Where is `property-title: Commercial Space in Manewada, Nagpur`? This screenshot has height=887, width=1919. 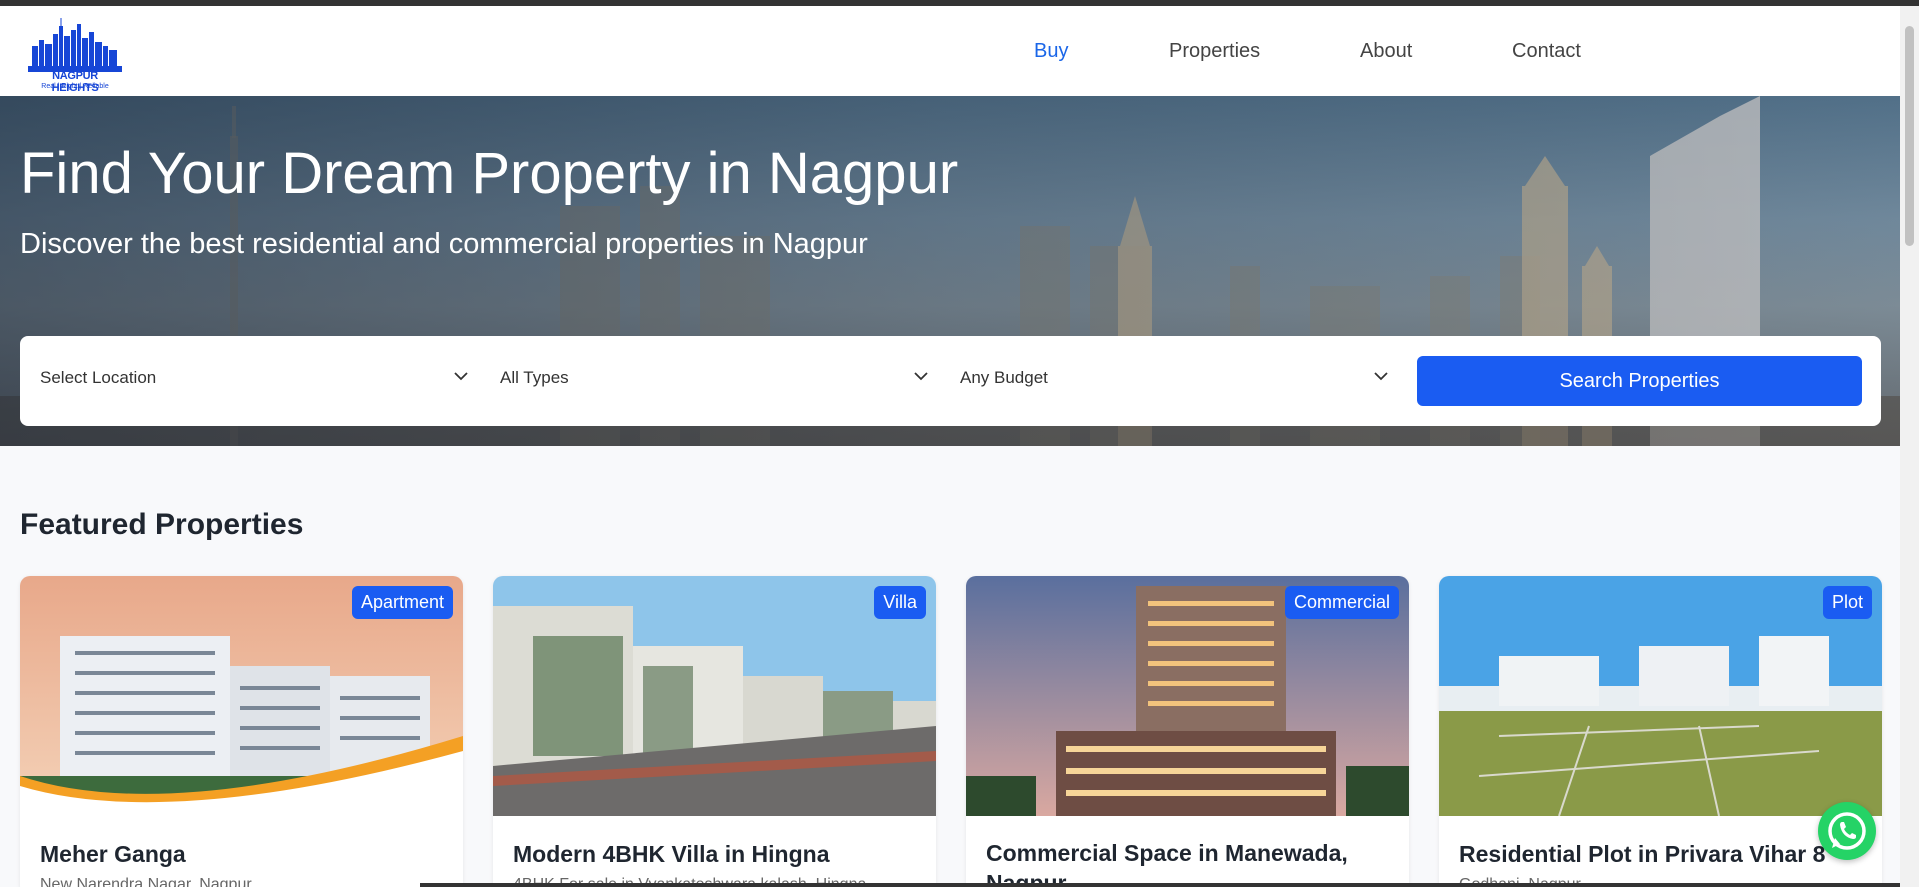
property-title: Commercial Space in Manewada, Nagpur is located at coordinates (1186, 862).